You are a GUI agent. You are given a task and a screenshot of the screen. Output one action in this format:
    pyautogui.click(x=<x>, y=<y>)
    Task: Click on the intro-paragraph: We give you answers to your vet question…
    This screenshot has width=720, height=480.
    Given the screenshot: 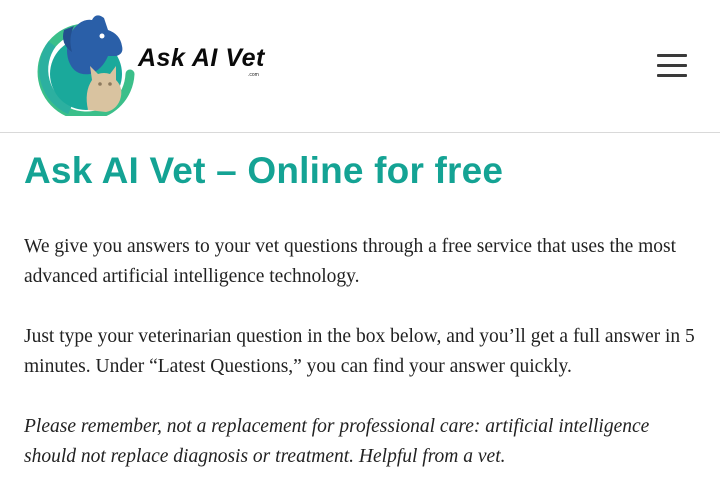 What is the action you would take?
    pyautogui.click(x=350, y=261)
    